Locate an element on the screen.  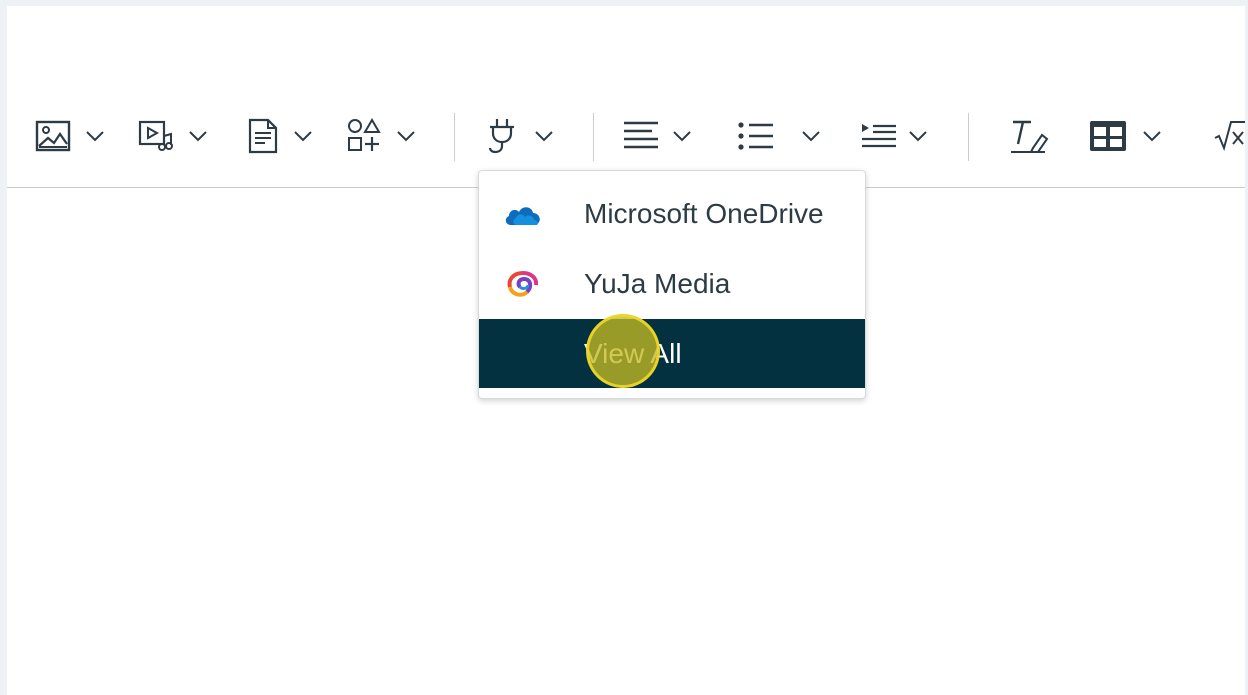
clear-formatting-button is located at coordinates (1029, 136).